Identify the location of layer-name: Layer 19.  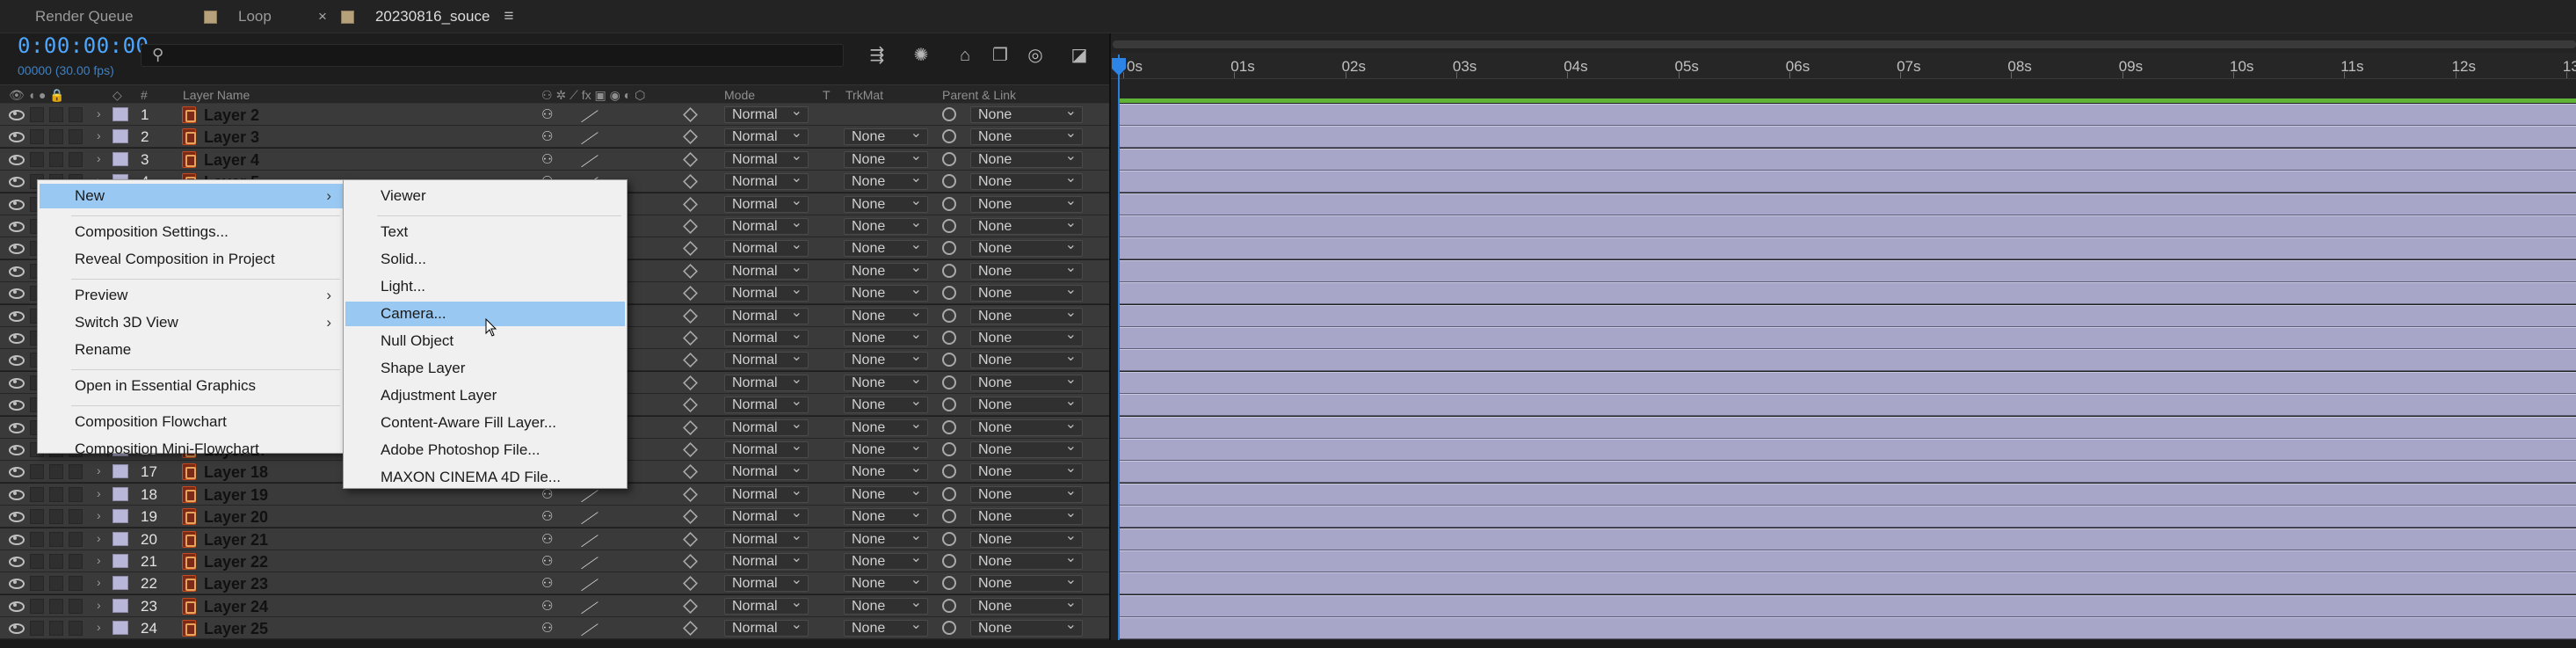
(236, 496).